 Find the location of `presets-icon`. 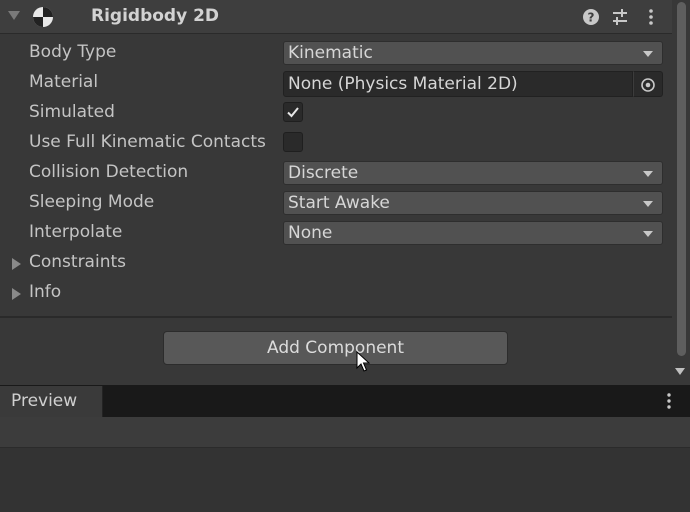

presets-icon is located at coordinates (620, 17).